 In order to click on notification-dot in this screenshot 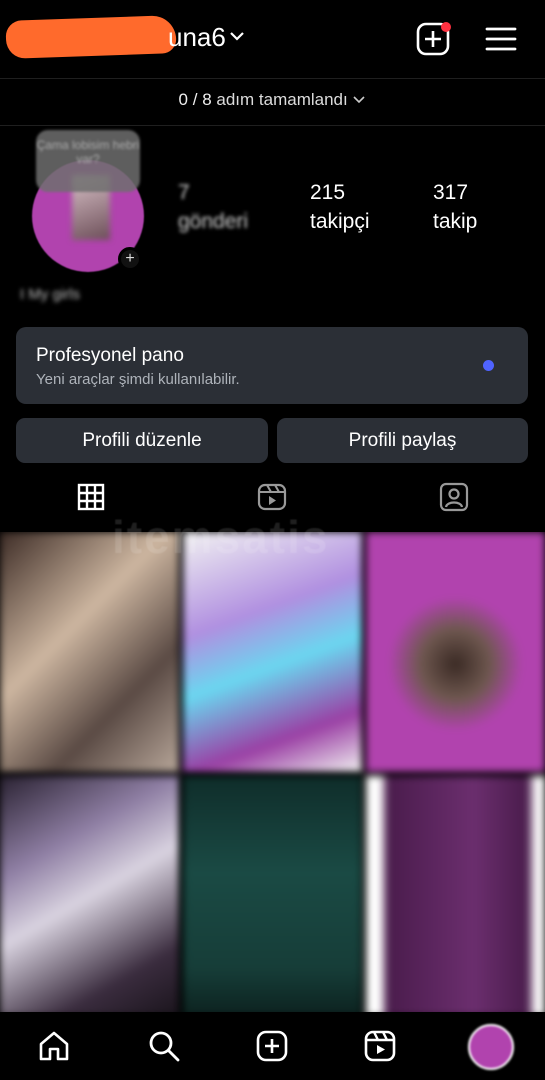, I will do `click(446, 27)`.